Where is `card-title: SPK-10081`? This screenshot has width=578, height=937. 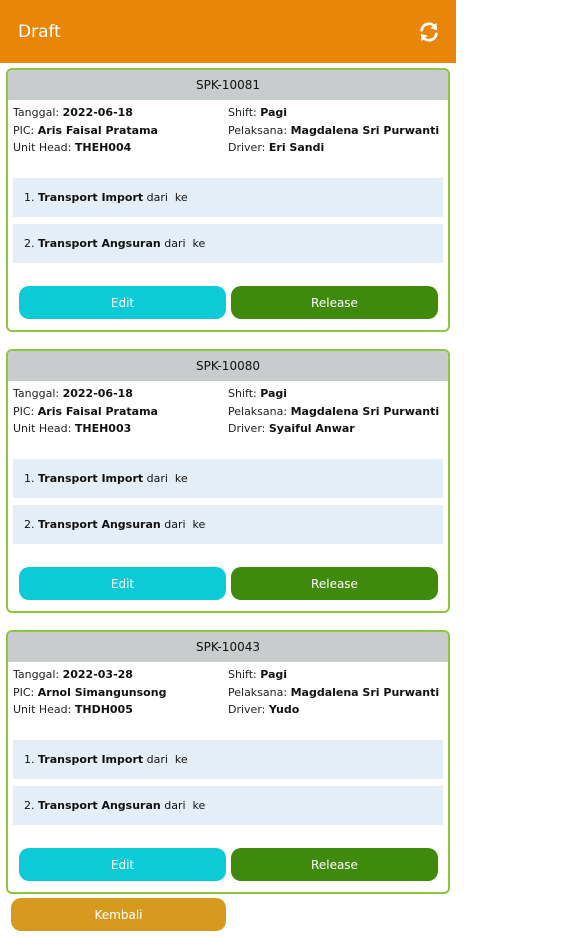 card-title: SPK-10081 is located at coordinates (228, 85).